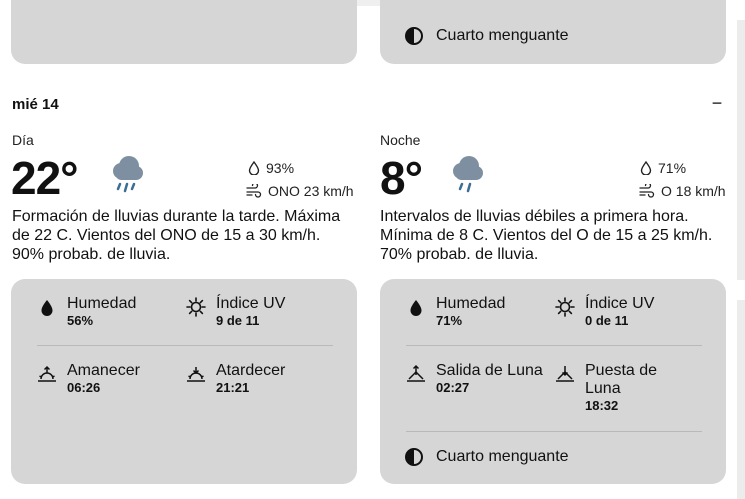 This screenshot has height=499, width=745. Describe the element at coordinates (280, 168) in the screenshot. I see `day-humidity-value: 93%` at that location.